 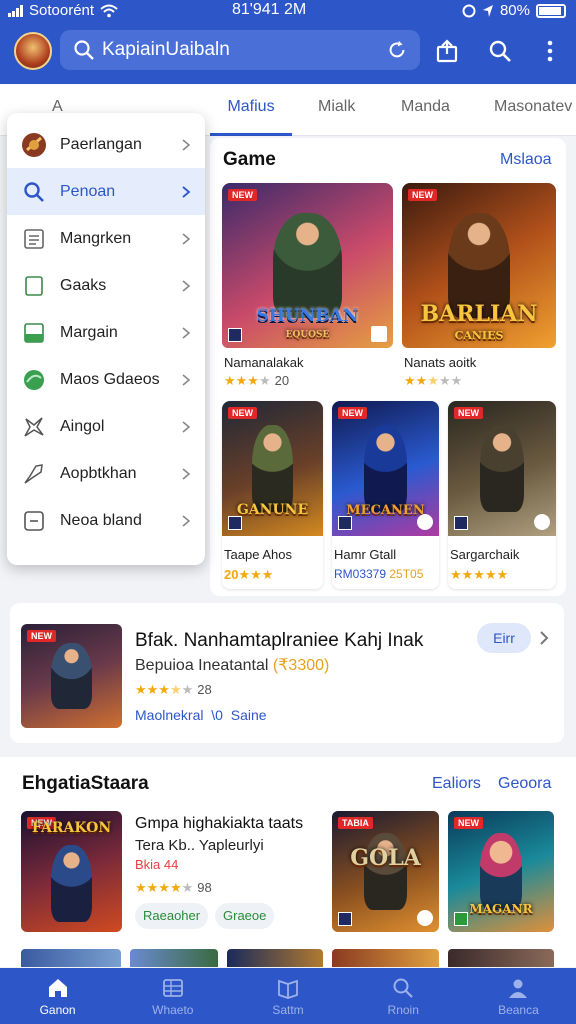 I want to click on meta-left: Maolnekral, so click(x=169, y=715).